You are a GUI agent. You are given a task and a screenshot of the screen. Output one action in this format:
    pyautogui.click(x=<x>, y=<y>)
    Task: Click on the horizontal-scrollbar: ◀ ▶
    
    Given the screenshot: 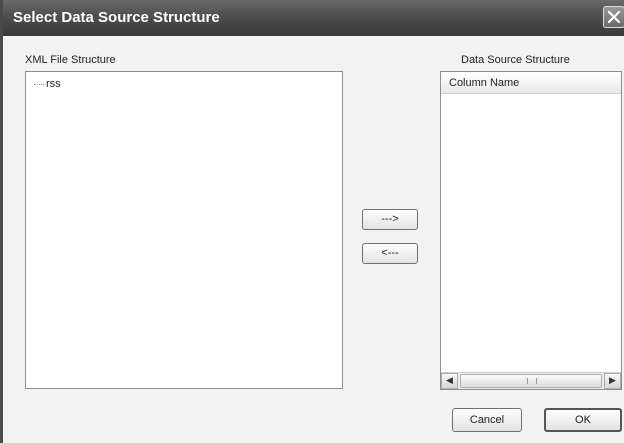 What is the action you would take?
    pyautogui.click(x=531, y=380)
    